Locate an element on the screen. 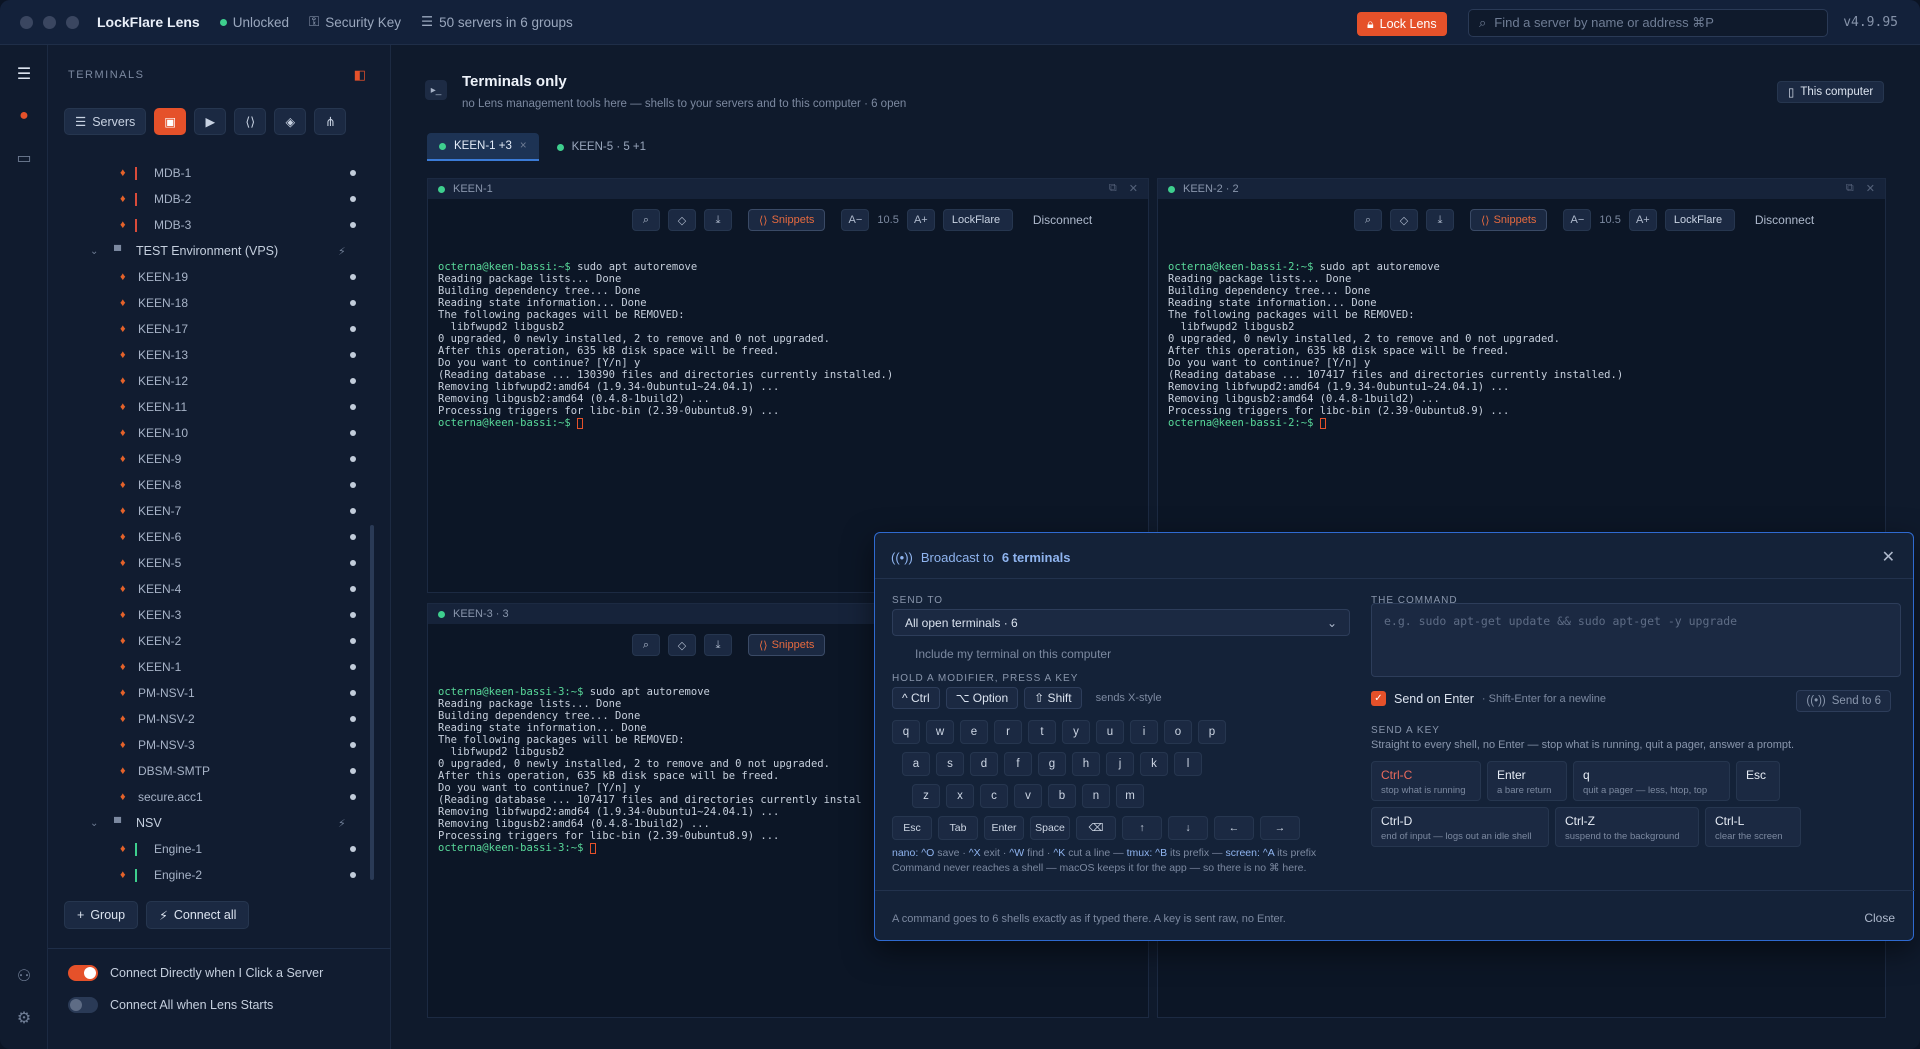 The height and width of the screenshot is (1049, 1920). send-ctrl-c-button: Ctrl-C stop what is running is located at coordinates (1426, 781).